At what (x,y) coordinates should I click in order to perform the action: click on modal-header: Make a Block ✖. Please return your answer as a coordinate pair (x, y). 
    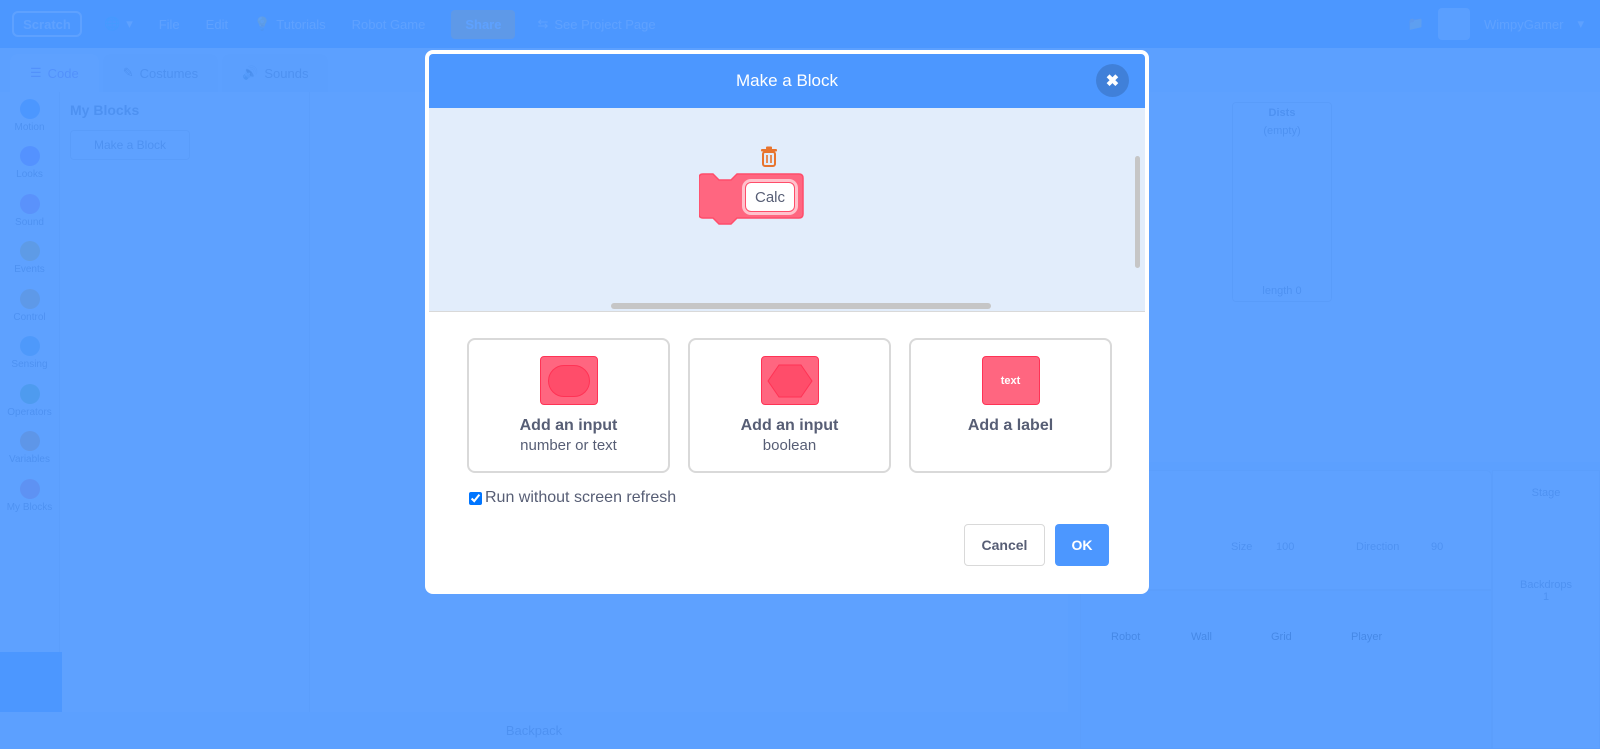
    Looking at the image, I should click on (787, 81).